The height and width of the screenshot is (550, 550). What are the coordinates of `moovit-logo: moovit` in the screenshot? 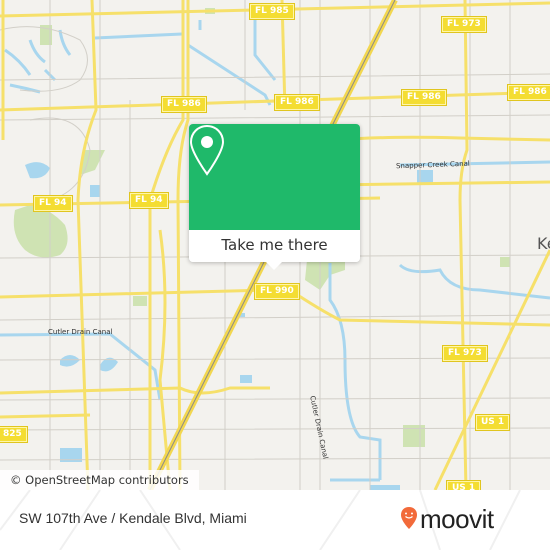 It's located at (447, 519).